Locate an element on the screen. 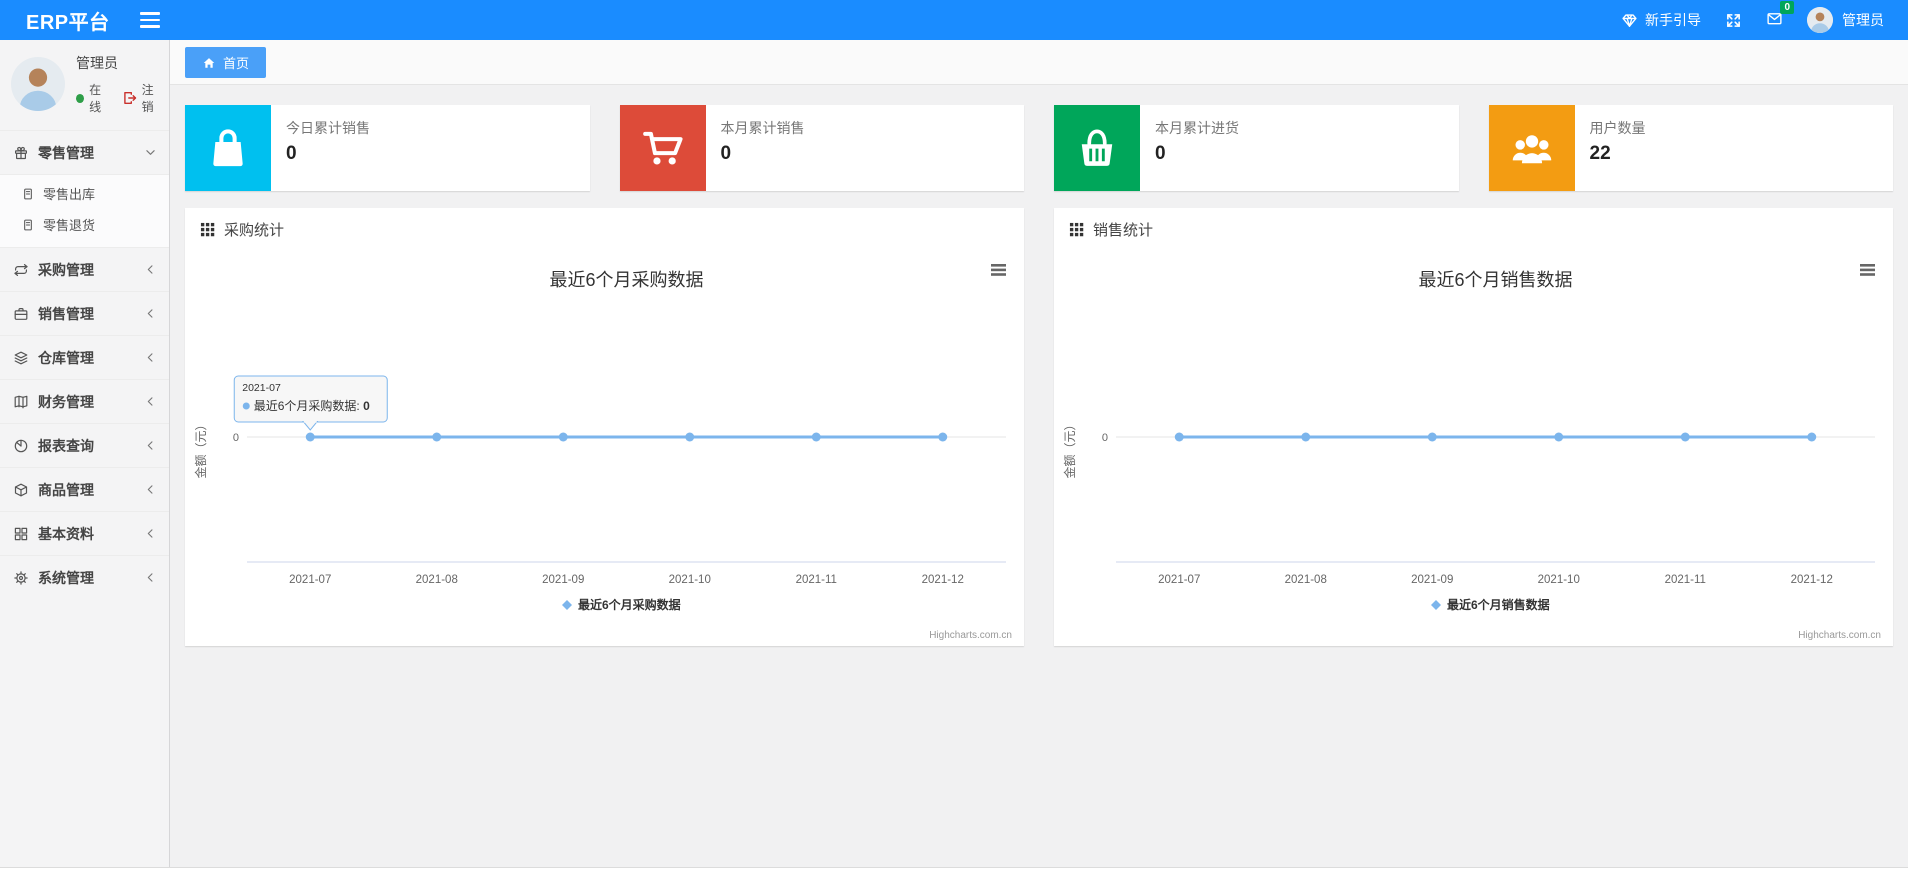  pie-chart-icon is located at coordinates (21, 446).